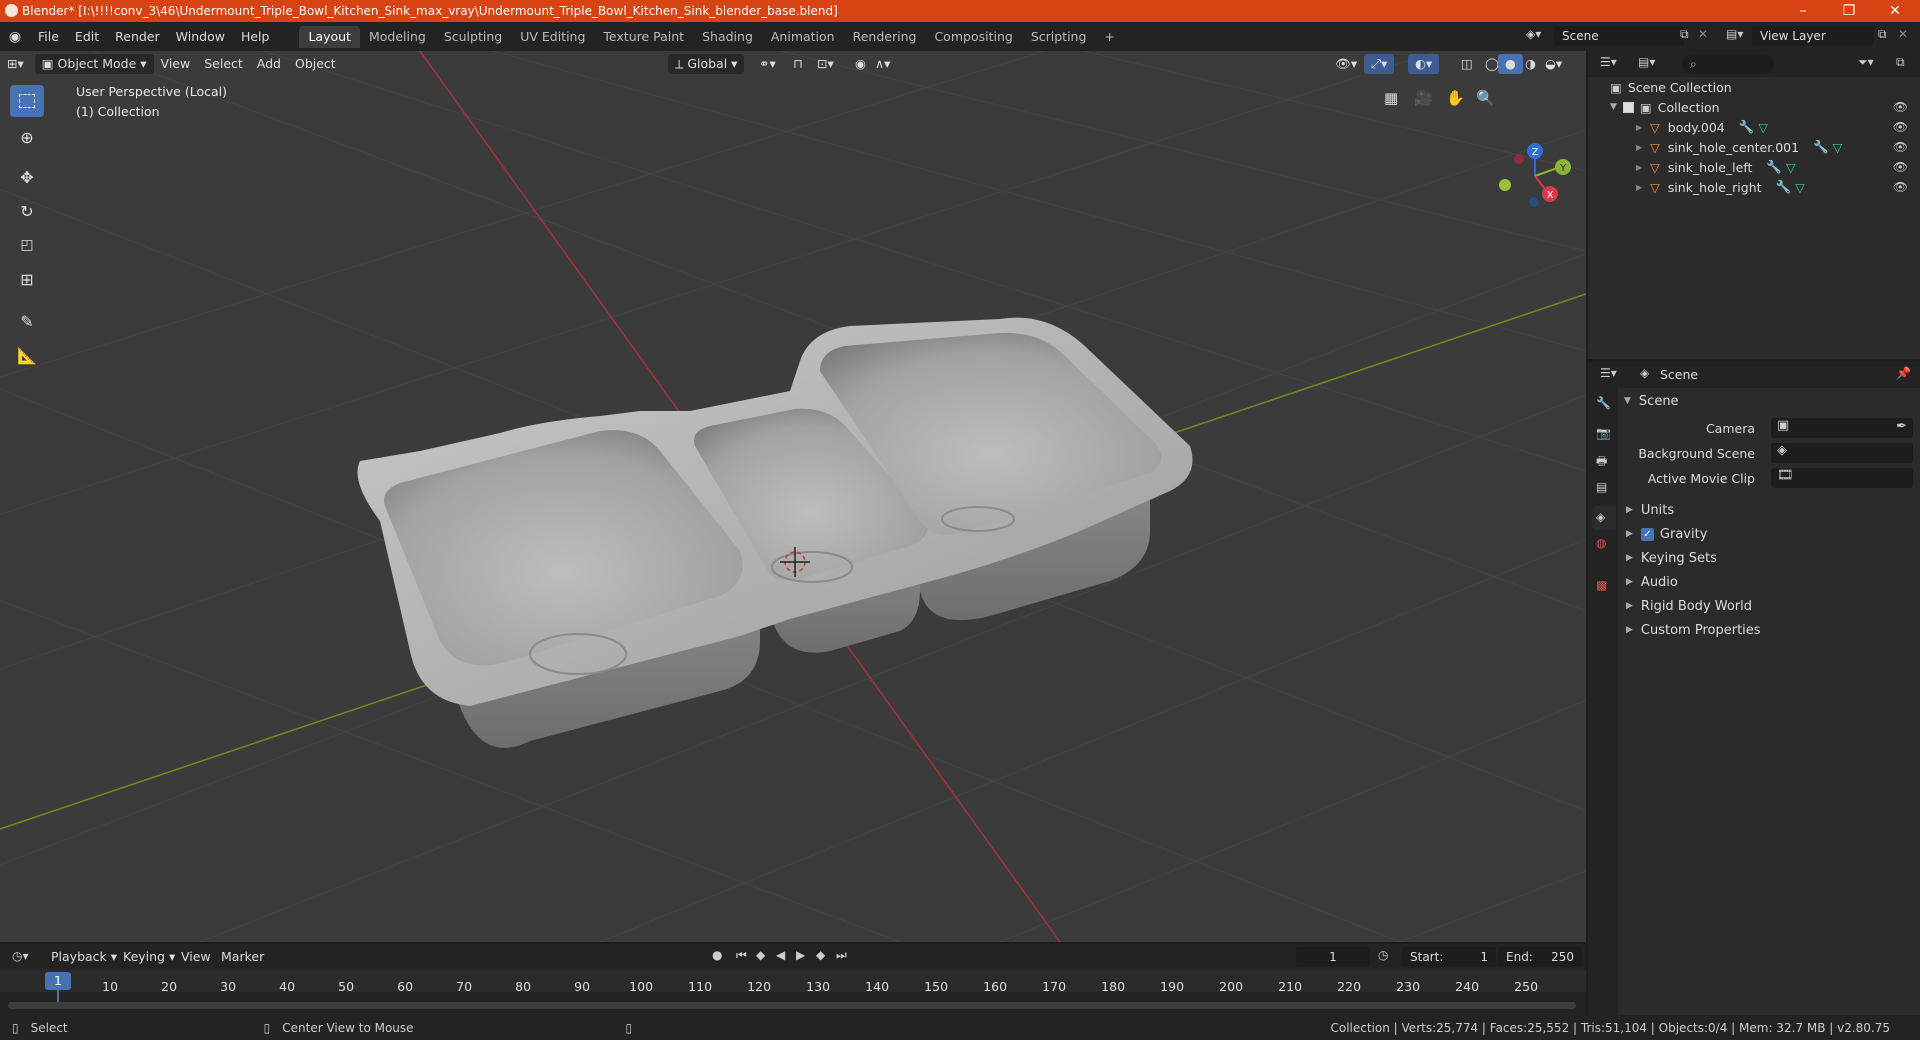  What do you see at coordinates (1734, 34) in the screenshot?
I see `view-layer-icon: ▤▾` at bounding box center [1734, 34].